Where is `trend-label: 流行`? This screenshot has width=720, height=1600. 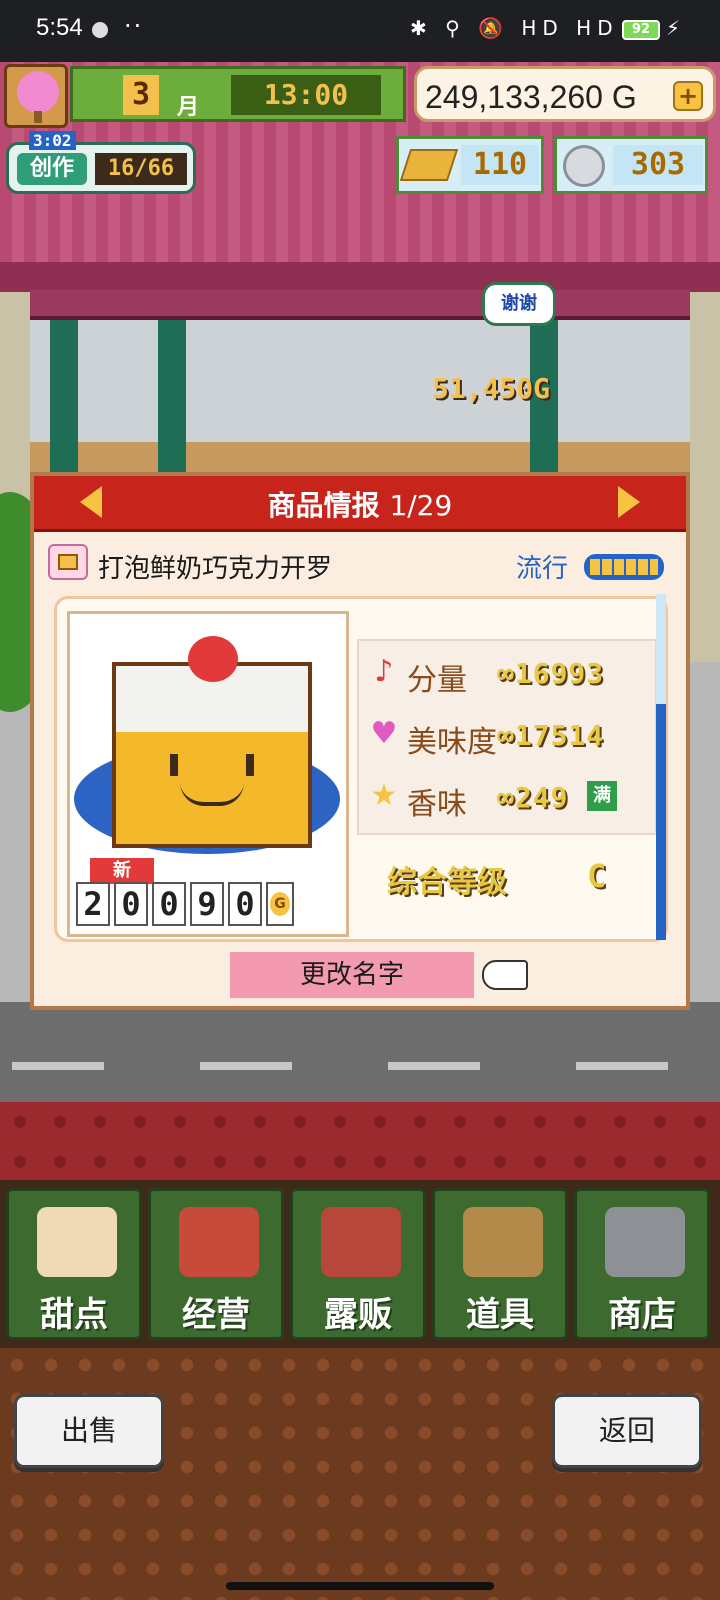 trend-label: 流行 is located at coordinates (542, 569).